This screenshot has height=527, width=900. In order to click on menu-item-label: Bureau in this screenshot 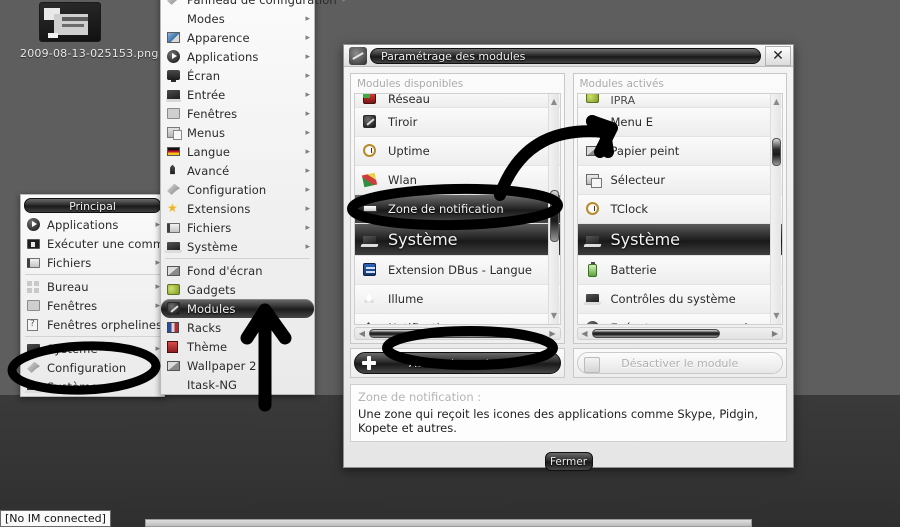, I will do `click(68, 286)`.